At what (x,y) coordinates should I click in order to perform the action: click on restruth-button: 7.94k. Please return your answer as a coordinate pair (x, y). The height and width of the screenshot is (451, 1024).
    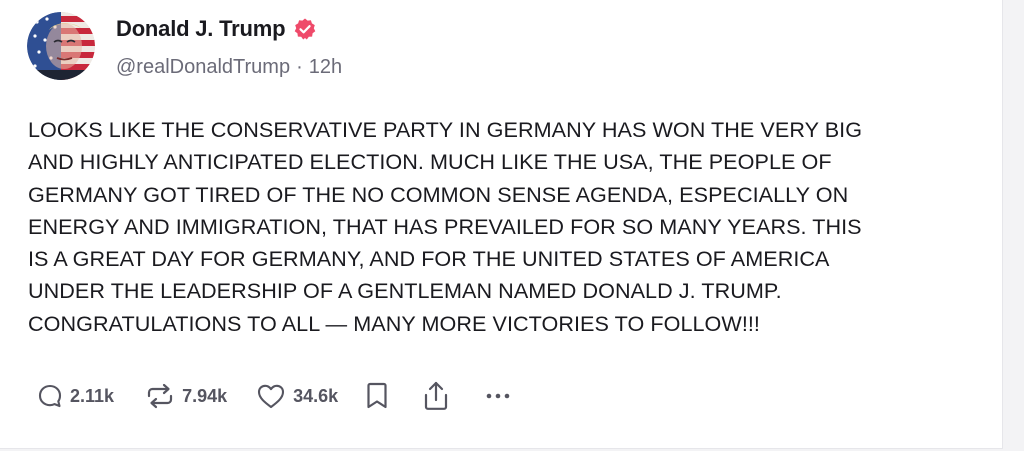
    Looking at the image, I should click on (185, 396).